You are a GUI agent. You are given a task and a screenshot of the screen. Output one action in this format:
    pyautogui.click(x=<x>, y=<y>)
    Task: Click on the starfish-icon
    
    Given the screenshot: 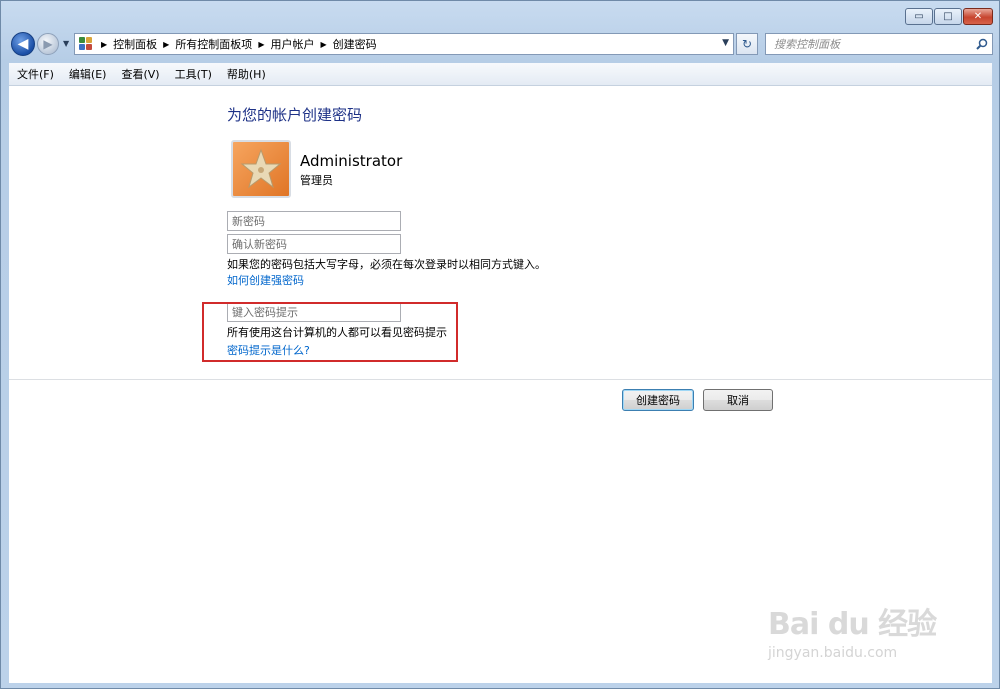 What is the action you would take?
    pyautogui.click(x=261, y=168)
    